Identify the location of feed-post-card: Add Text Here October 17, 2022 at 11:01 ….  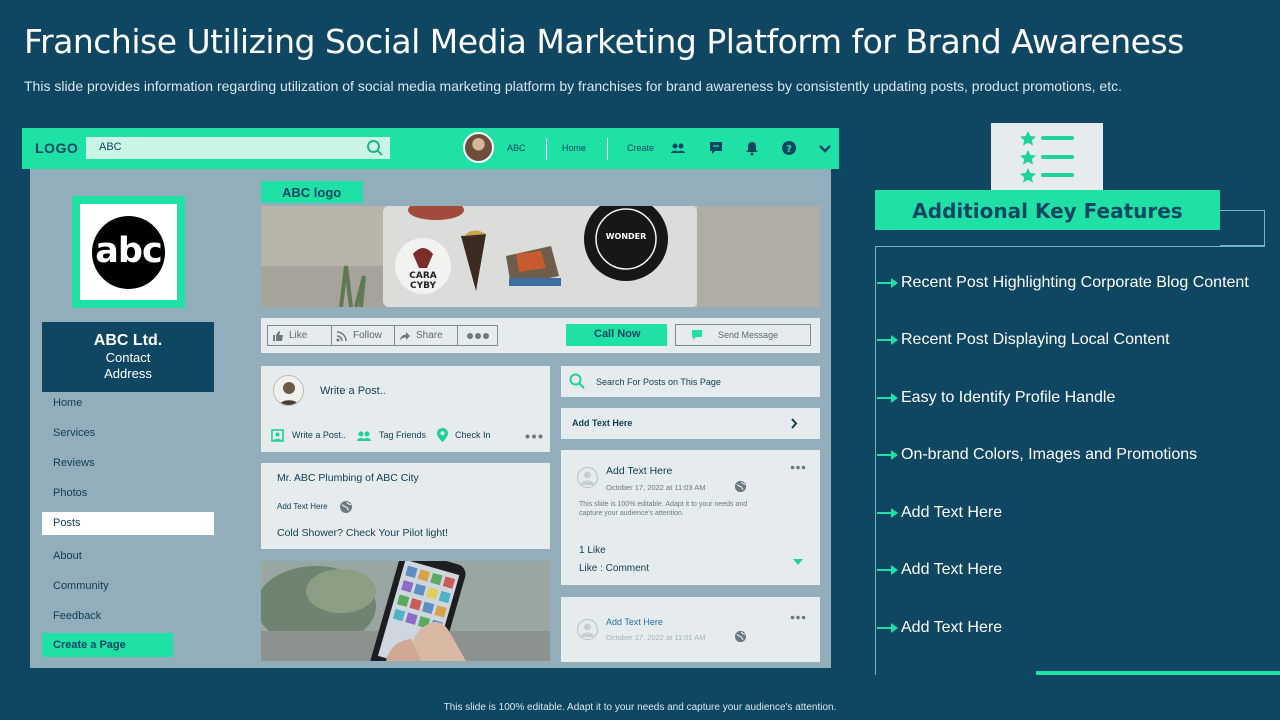
(690, 629).